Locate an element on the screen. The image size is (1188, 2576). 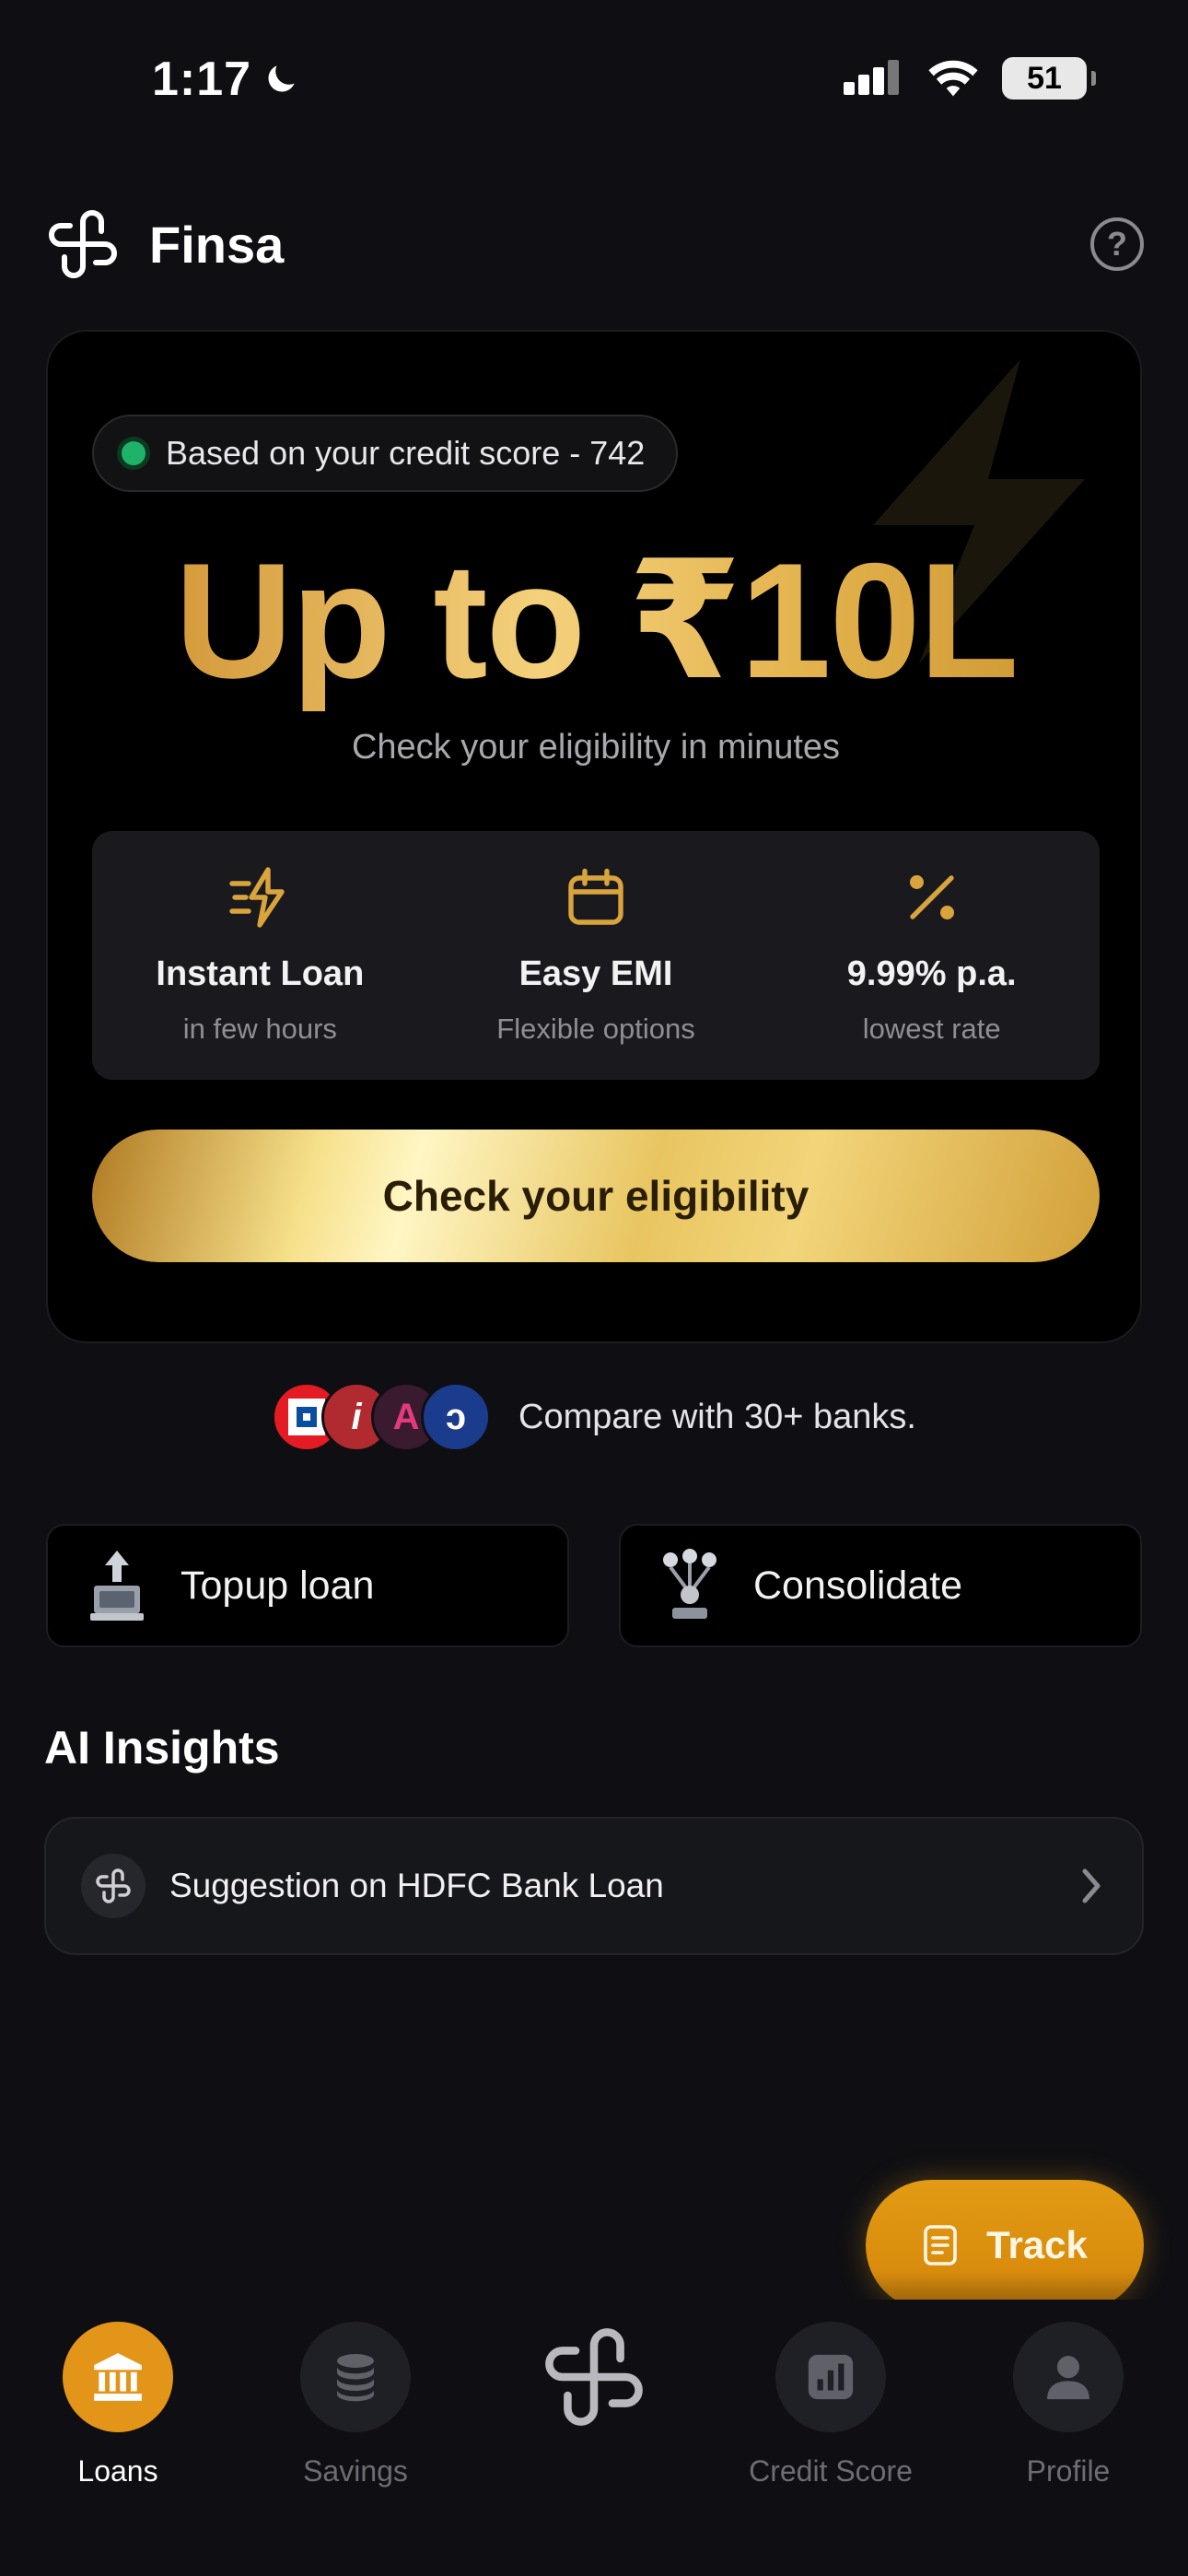
nav-home-logo is located at coordinates (594, 2377).